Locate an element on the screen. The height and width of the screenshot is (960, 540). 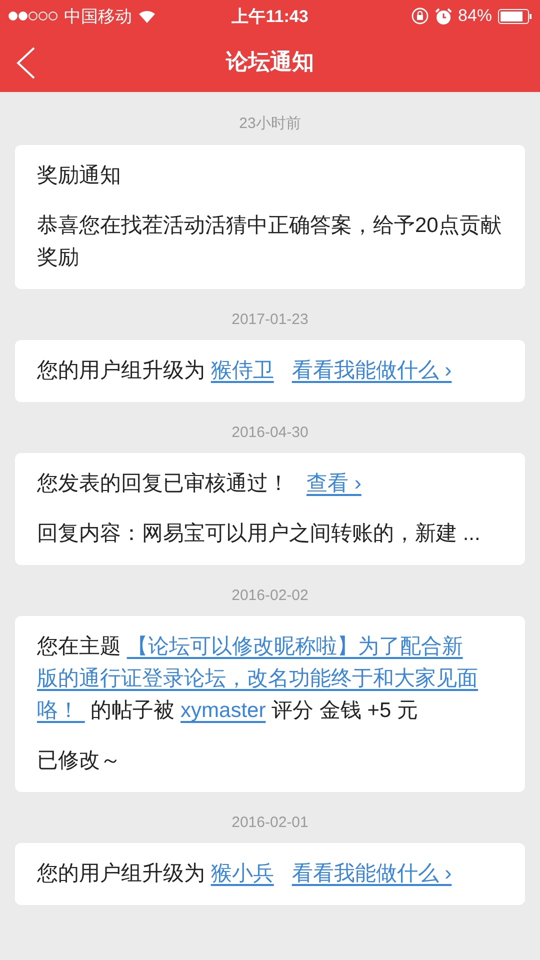
page-title: 论坛通知 is located at coordinates (270, 62).